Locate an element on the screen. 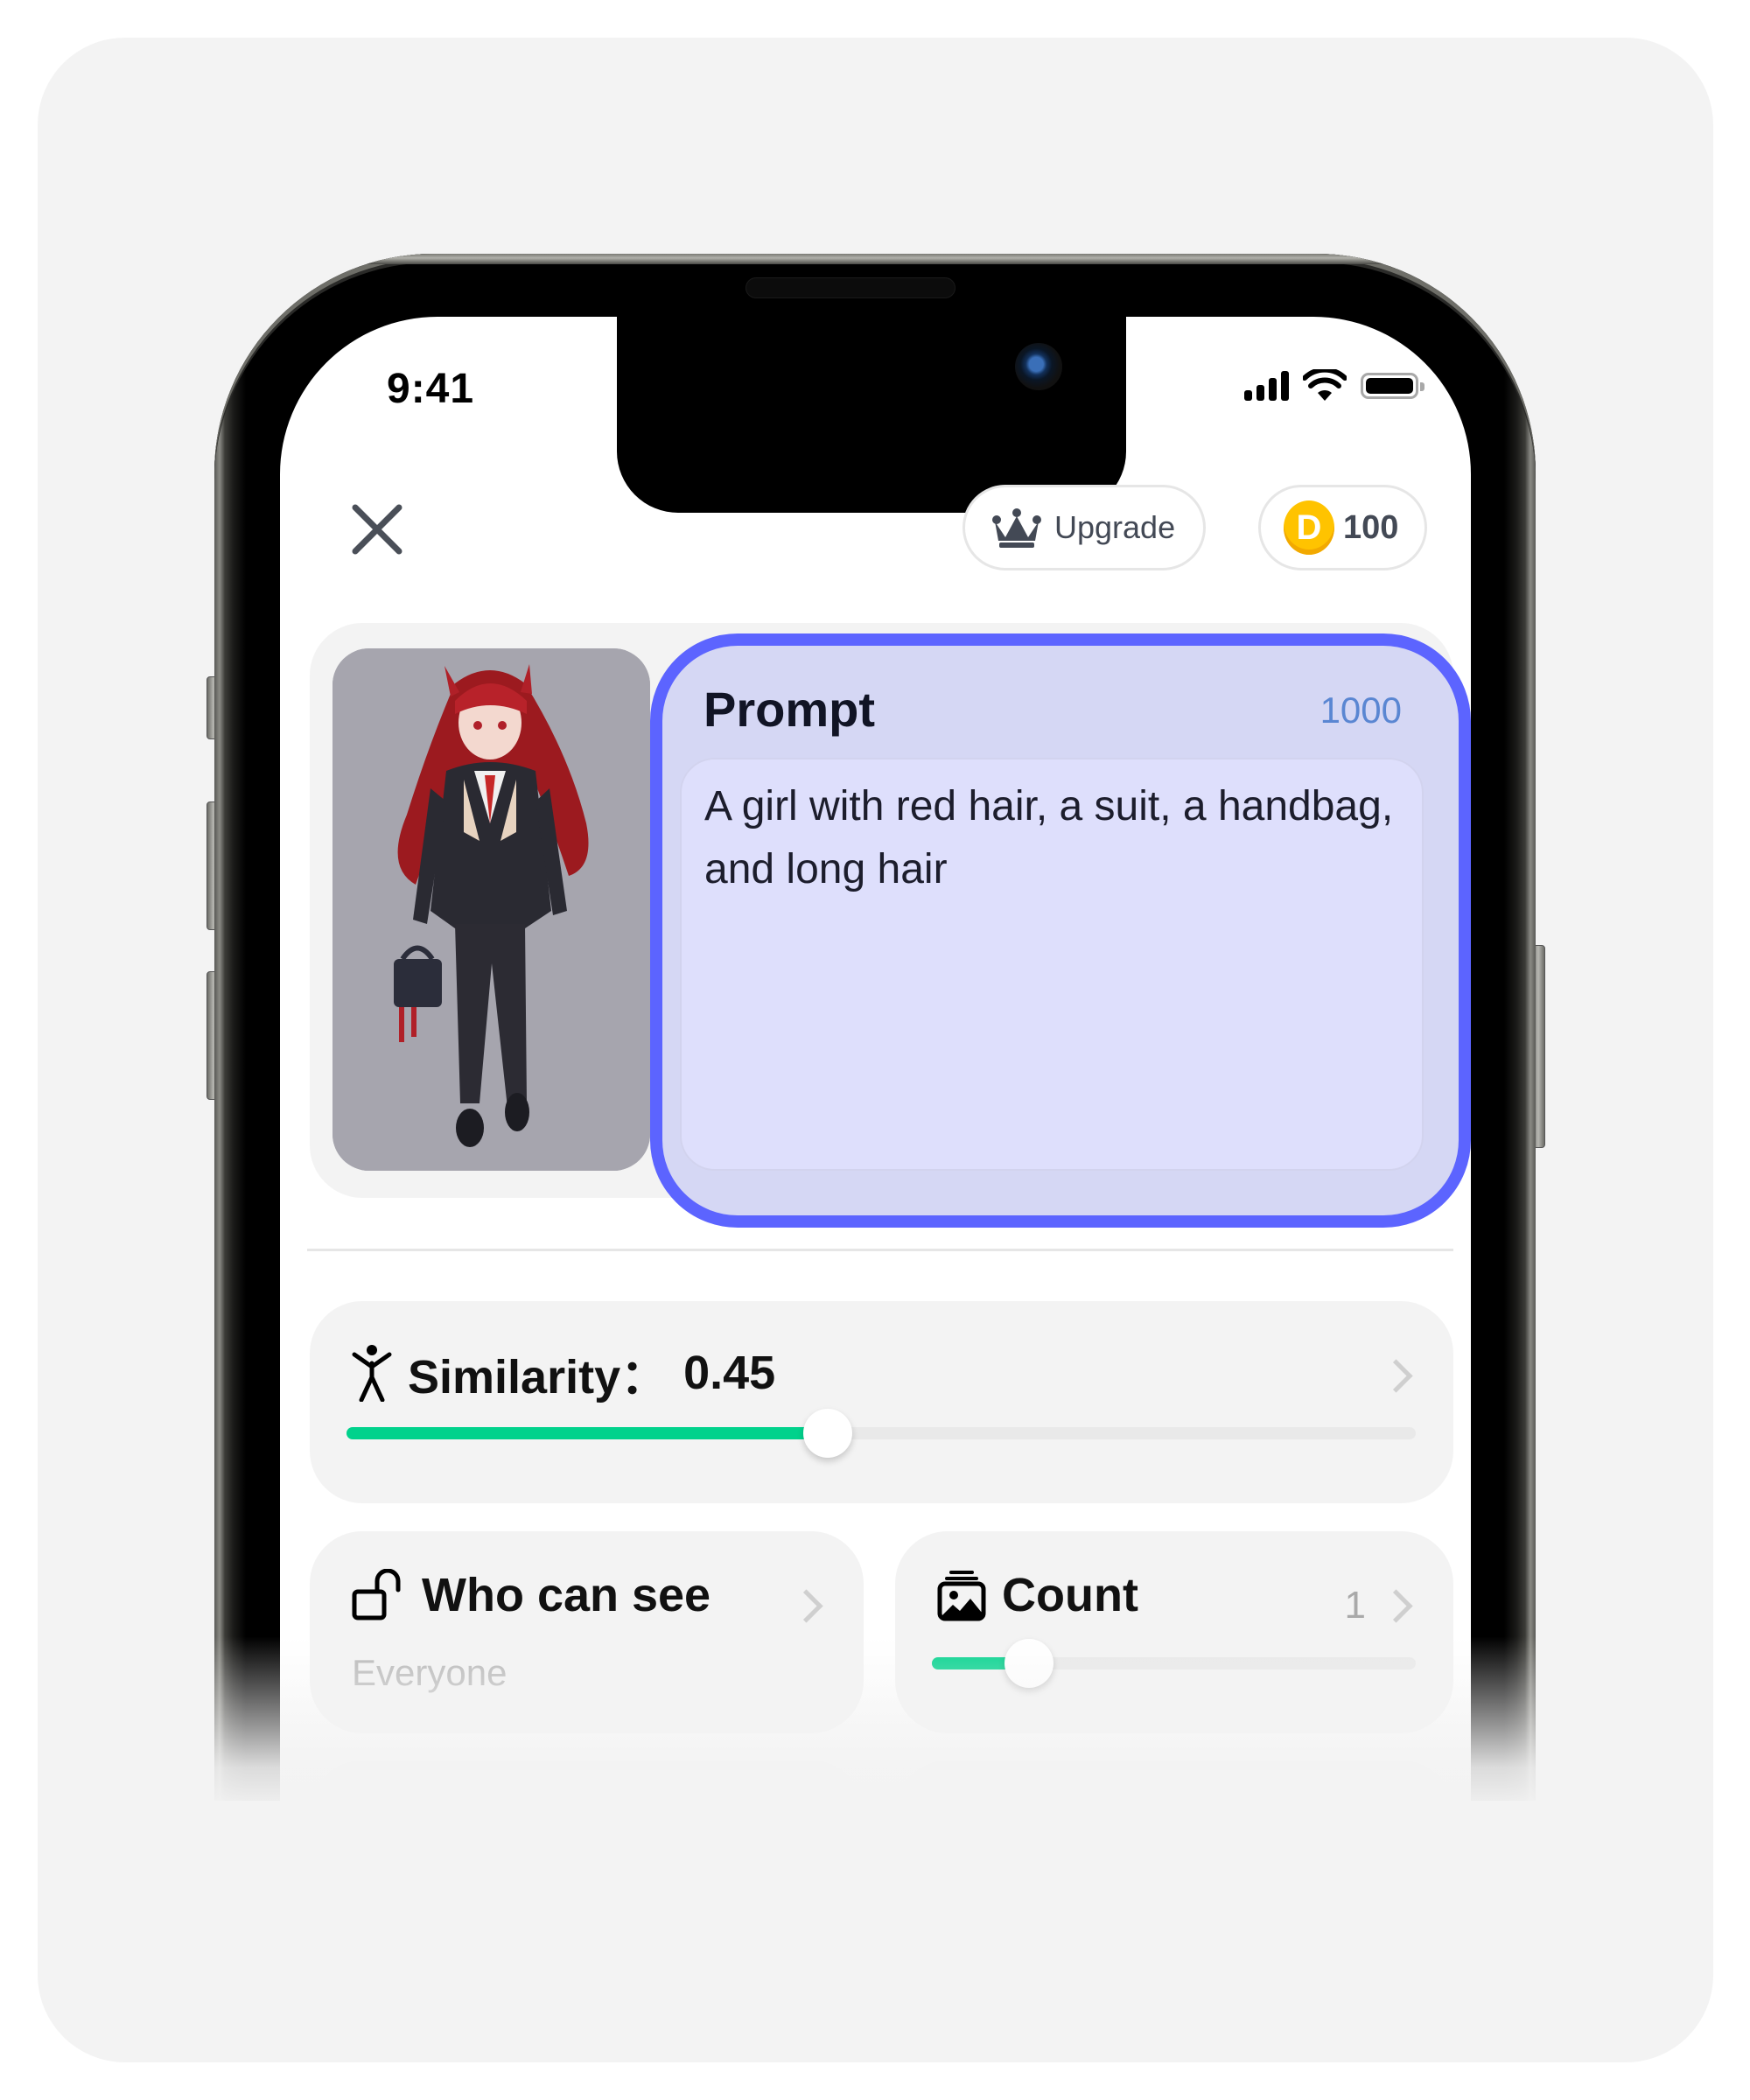  coin-balance-button: D 100 is located at coordinates (1342, 527).